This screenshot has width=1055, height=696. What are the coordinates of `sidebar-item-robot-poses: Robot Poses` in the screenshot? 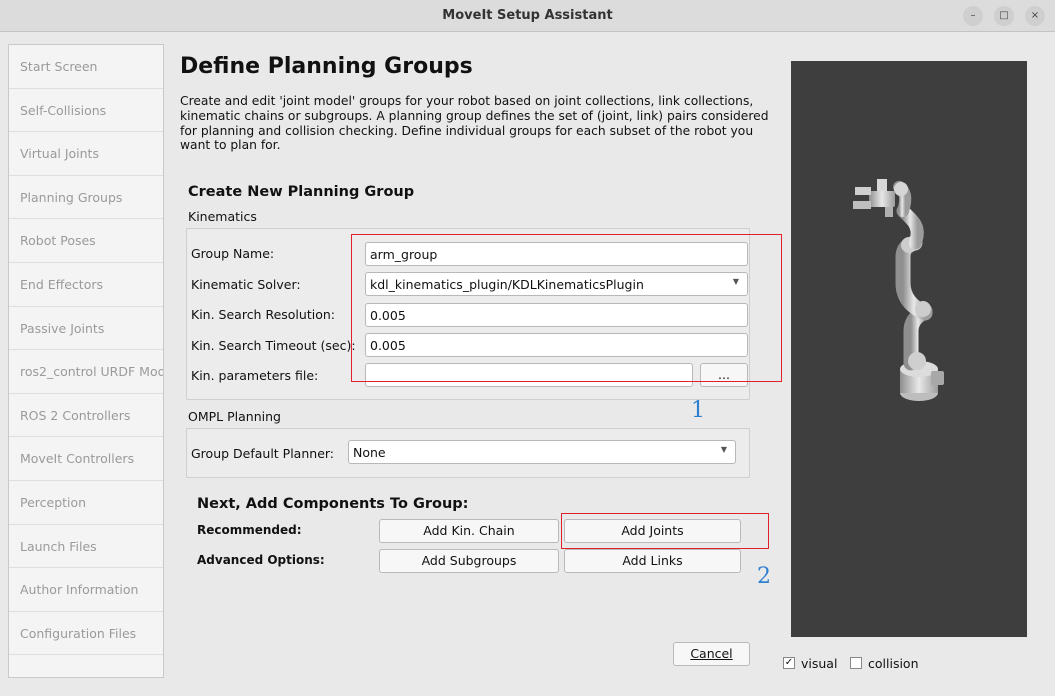 It's located at (86, 241).